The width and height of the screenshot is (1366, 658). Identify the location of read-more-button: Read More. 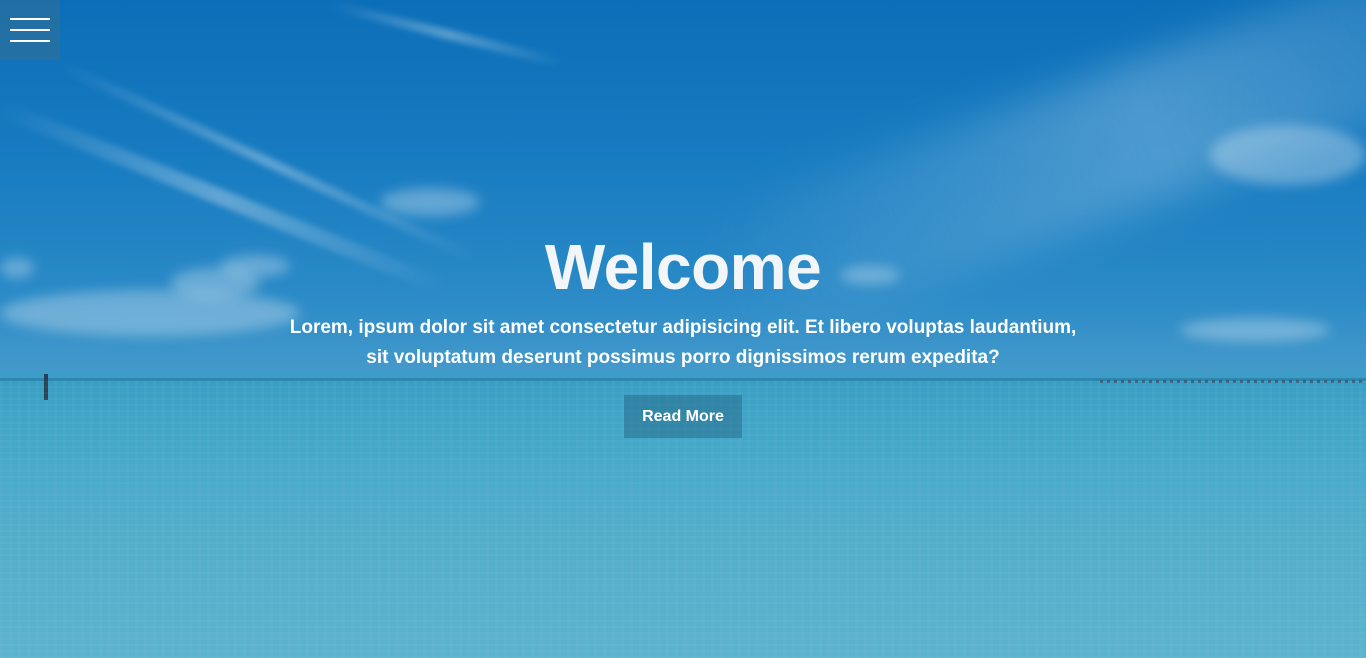
(683, 416).